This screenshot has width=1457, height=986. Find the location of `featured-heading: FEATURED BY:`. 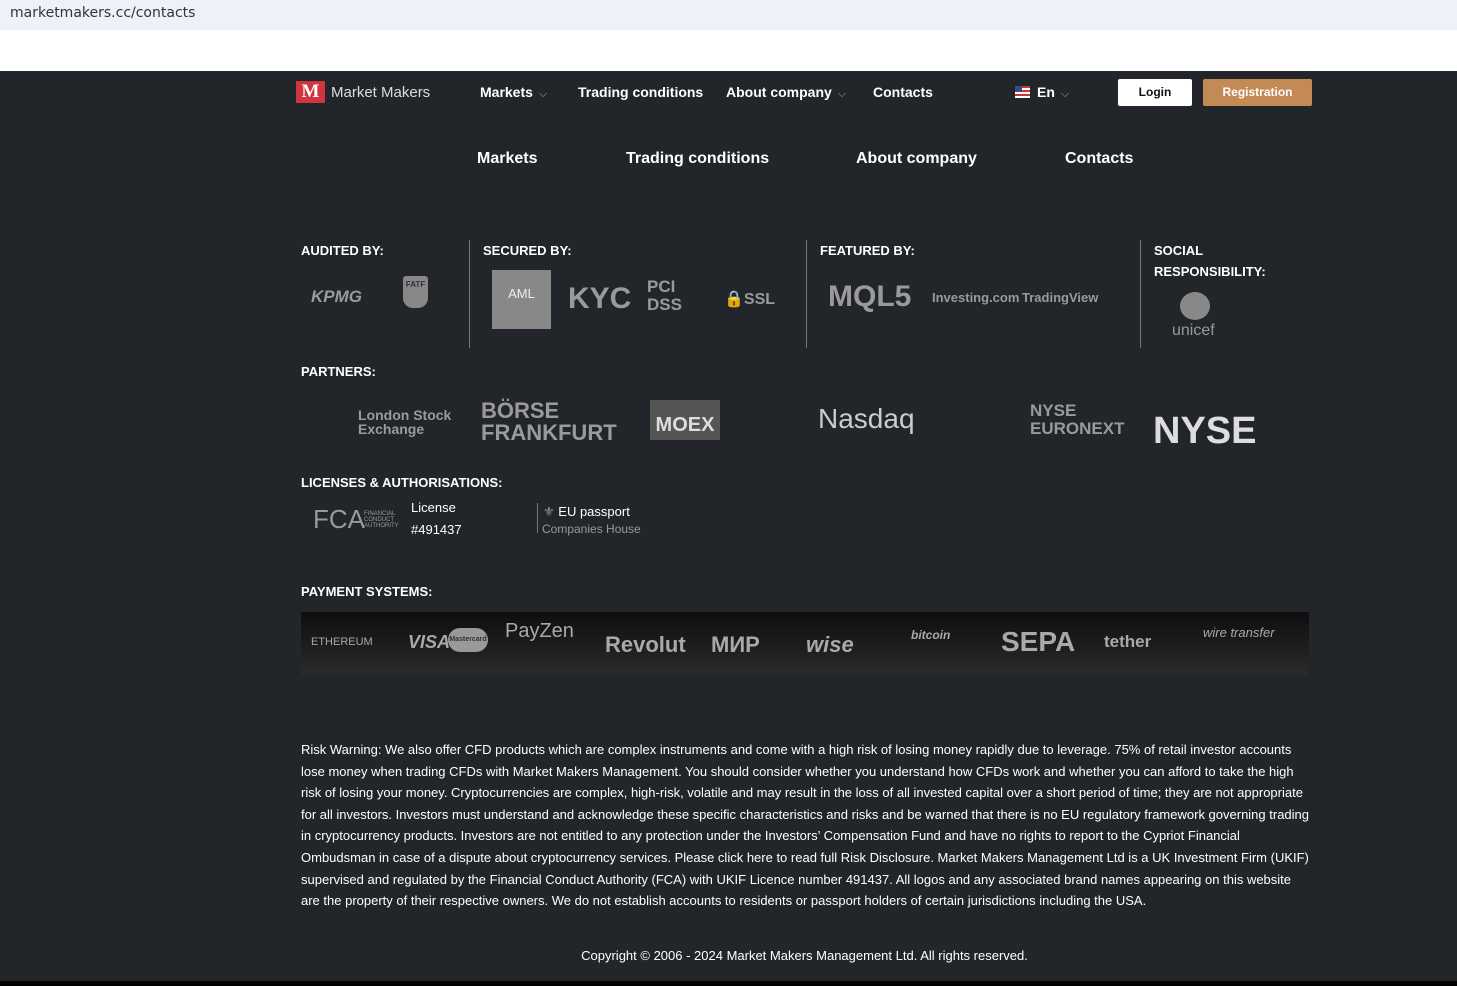

featured-heading: FEATURED BY: is located at coordinates (867, 250).